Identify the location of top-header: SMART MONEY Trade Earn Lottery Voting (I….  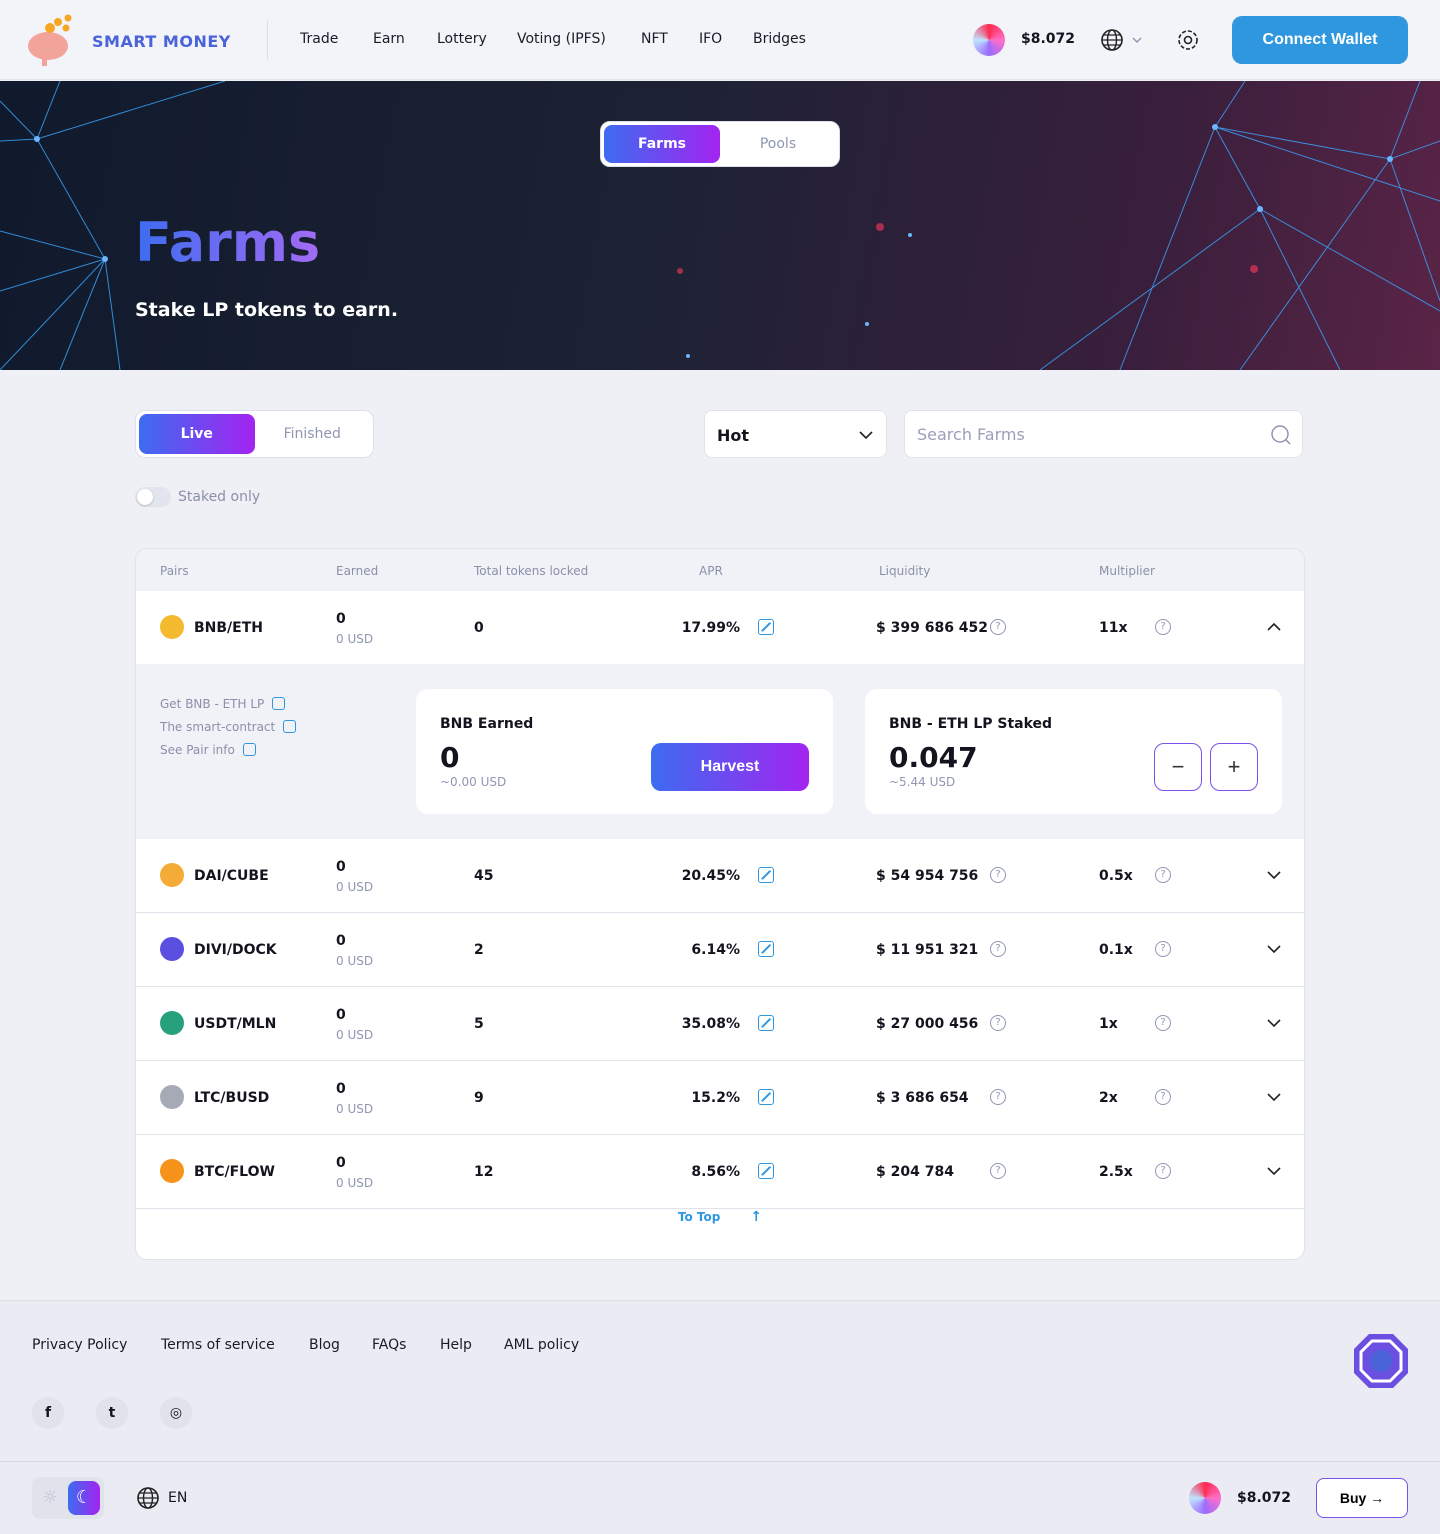
(720, 40).